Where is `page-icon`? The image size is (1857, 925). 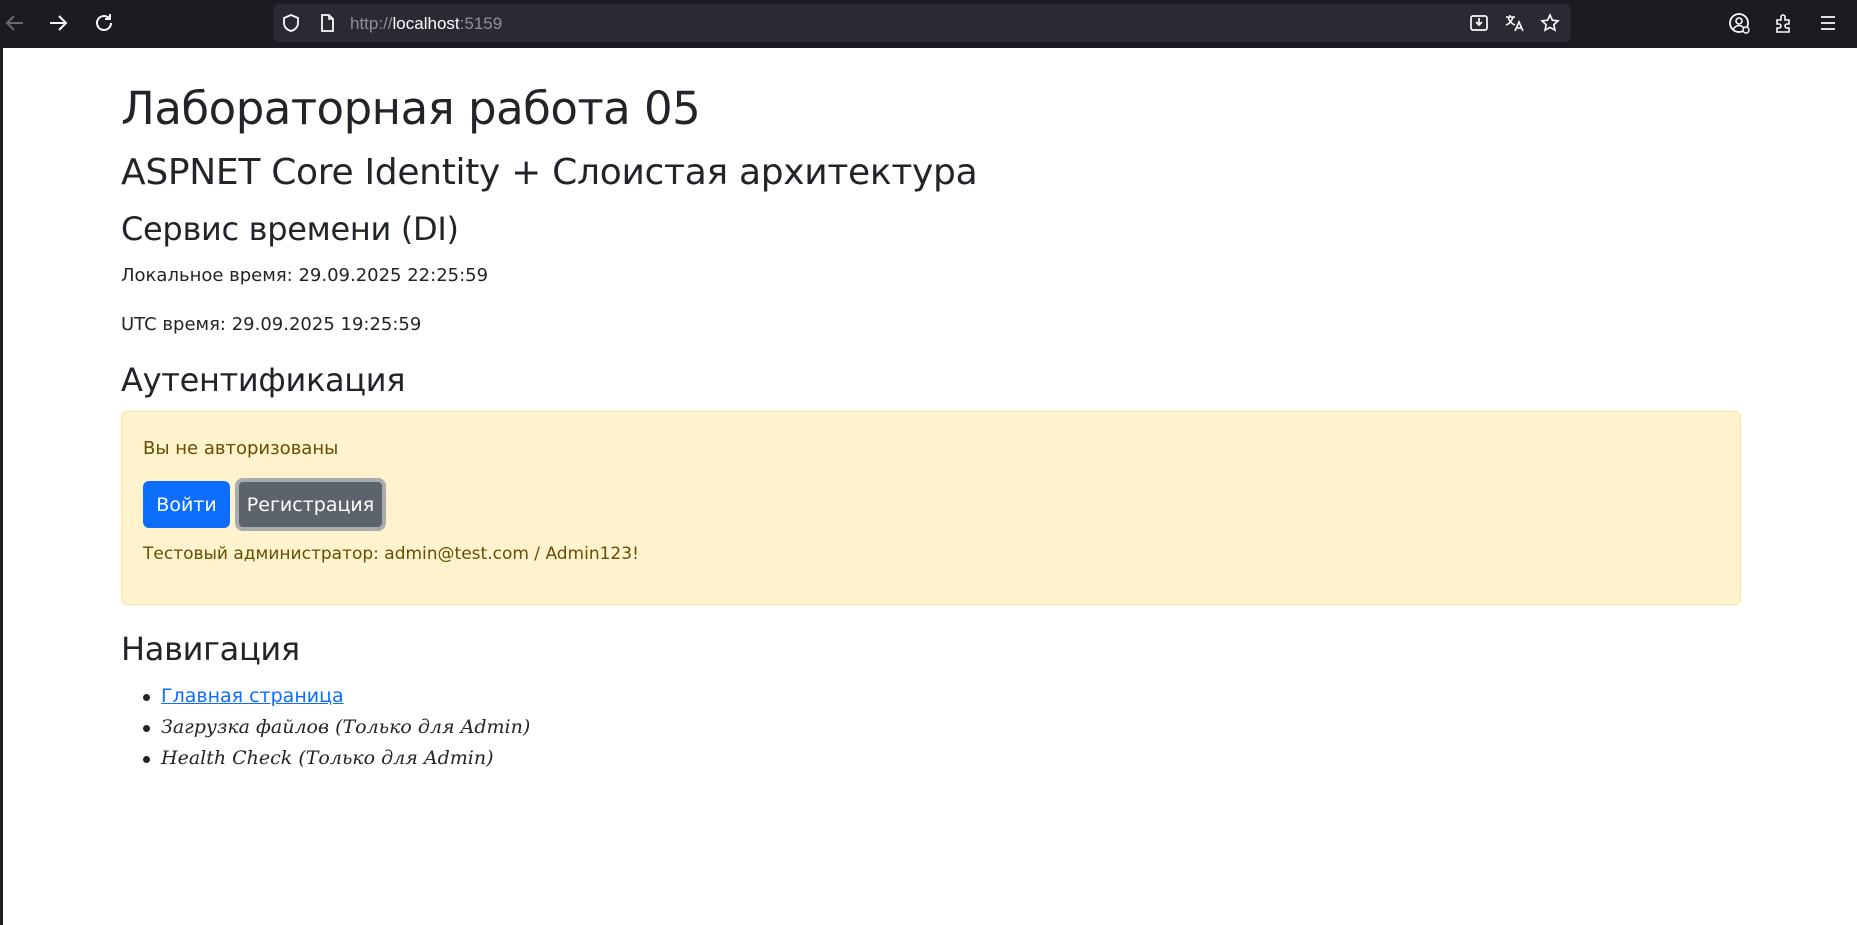
page-icon is located at coordinates (327, 23).